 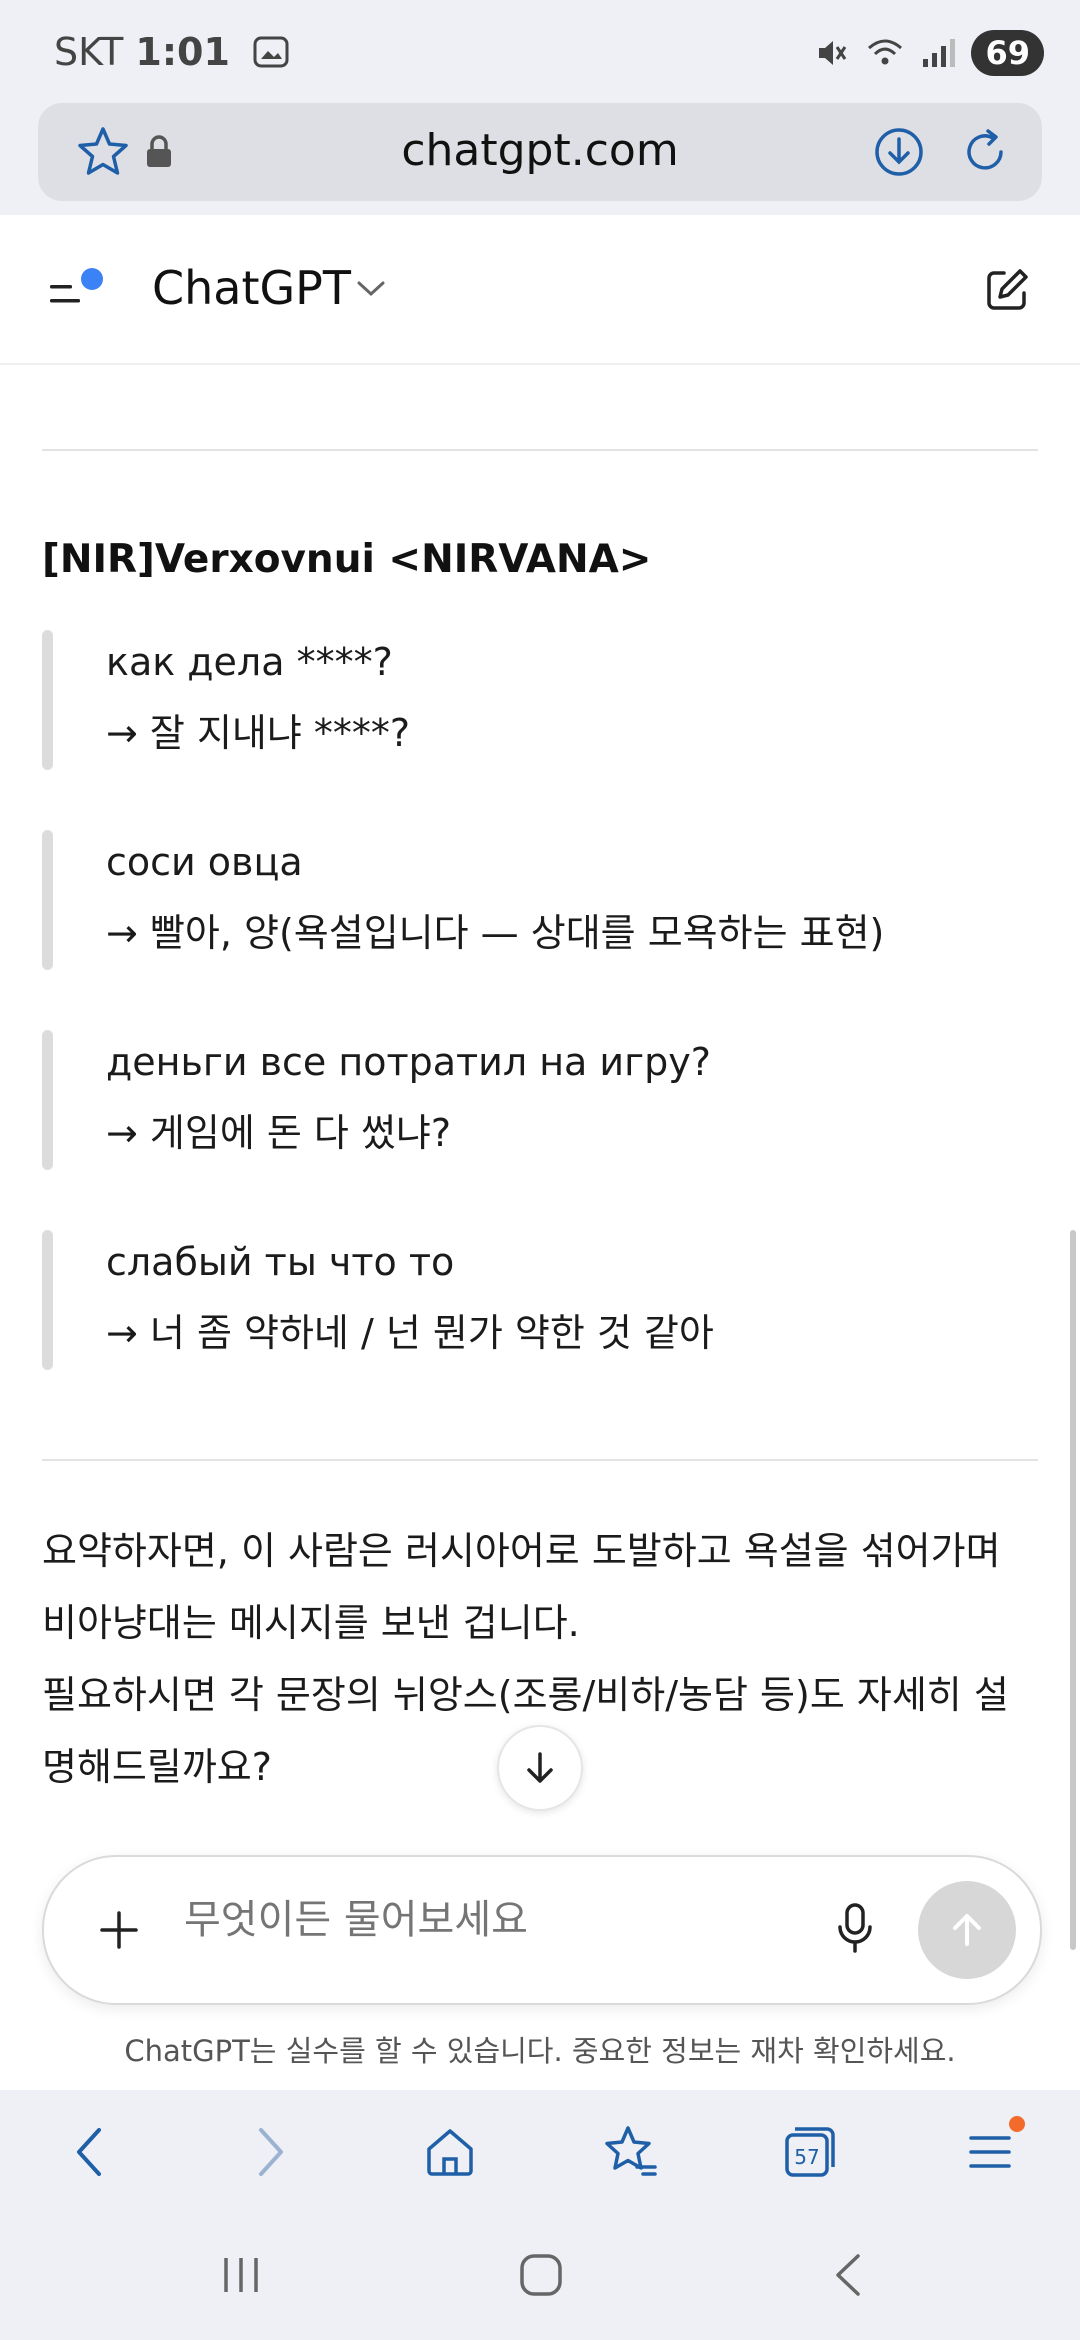 I want to click on quote-translation: → 너 좀 약하네 / 넌 뭔가 약한 것 같아, so click(x=410, y=1333).